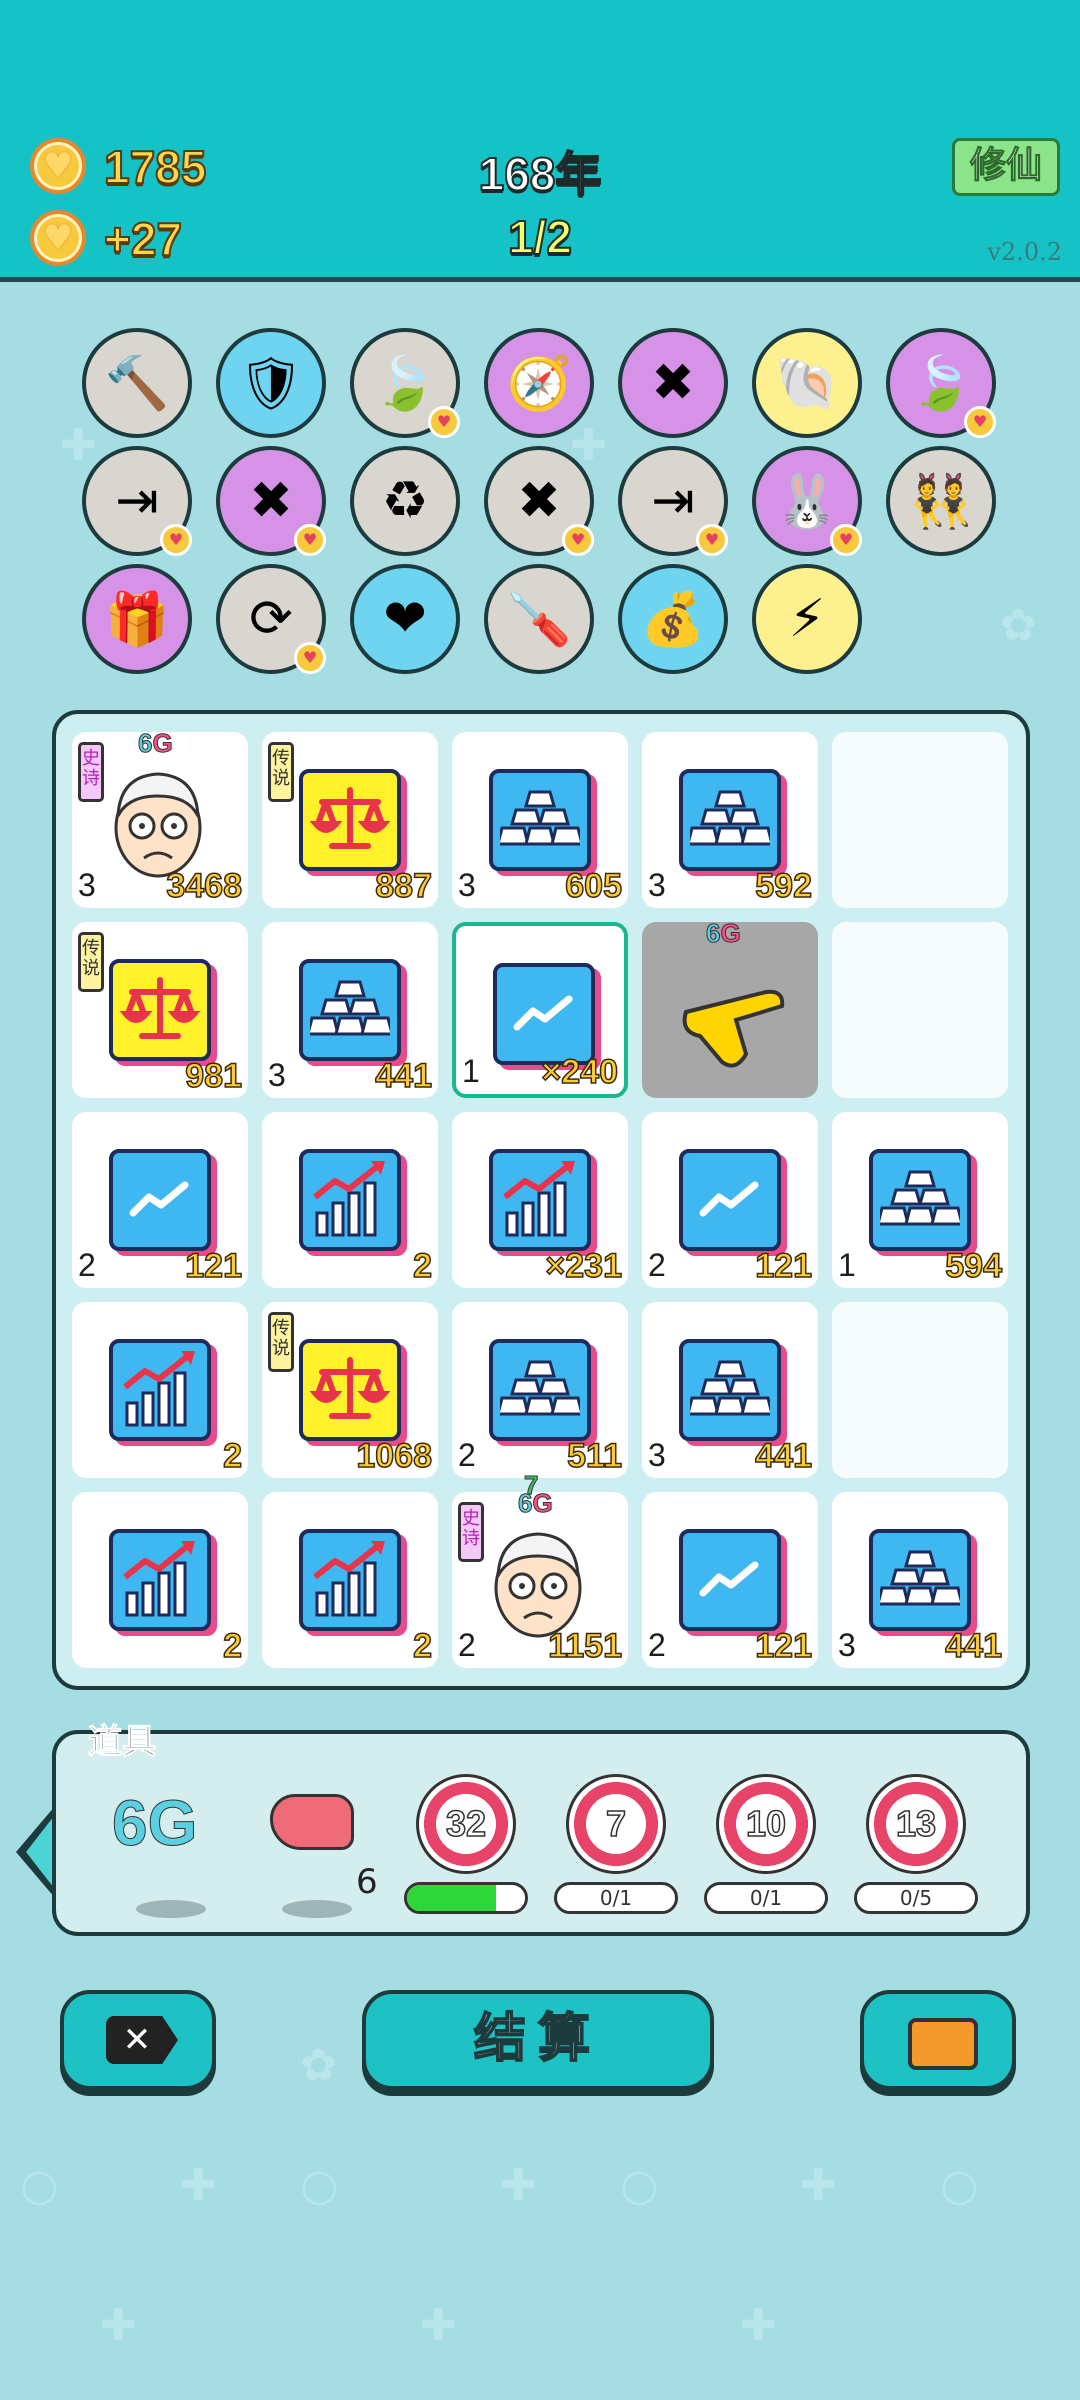  Describe the element at coordinates (143, 239) in the screenshot. I see `coin-income: +27` at that location.